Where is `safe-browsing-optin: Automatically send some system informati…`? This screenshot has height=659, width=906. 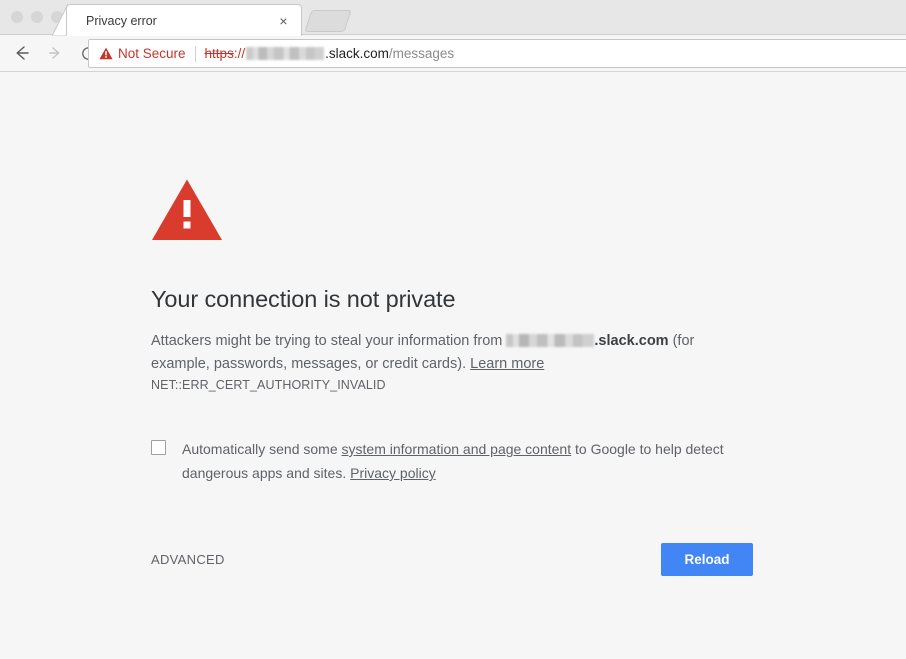
safe-browsing-optin: Automatically send some system informati… is located at coordinates (461, 461).